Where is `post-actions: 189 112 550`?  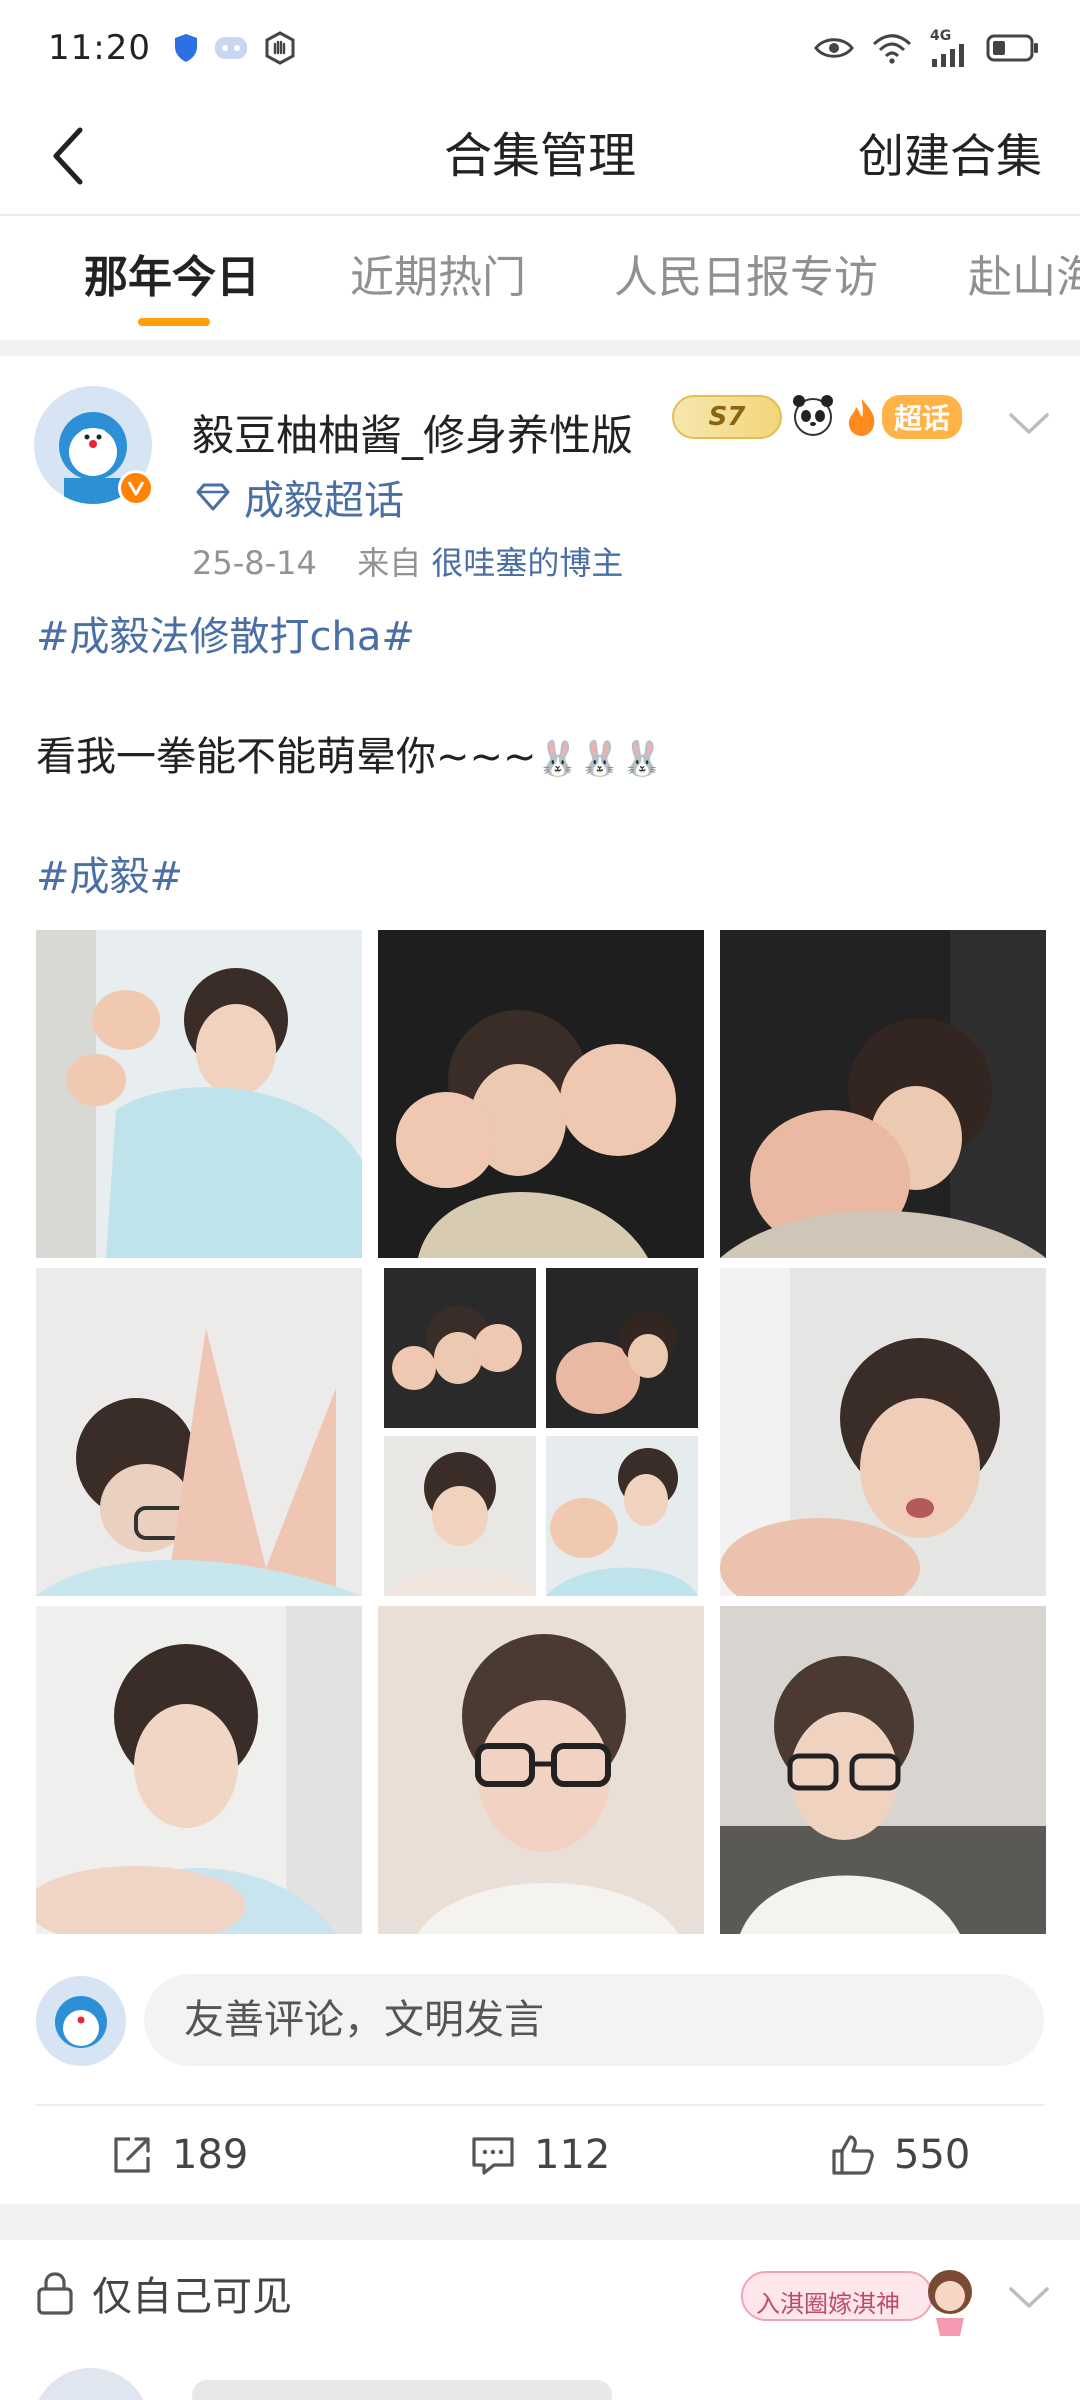
post-actions: 189 112 550 is located at coordinates (540, 2155).